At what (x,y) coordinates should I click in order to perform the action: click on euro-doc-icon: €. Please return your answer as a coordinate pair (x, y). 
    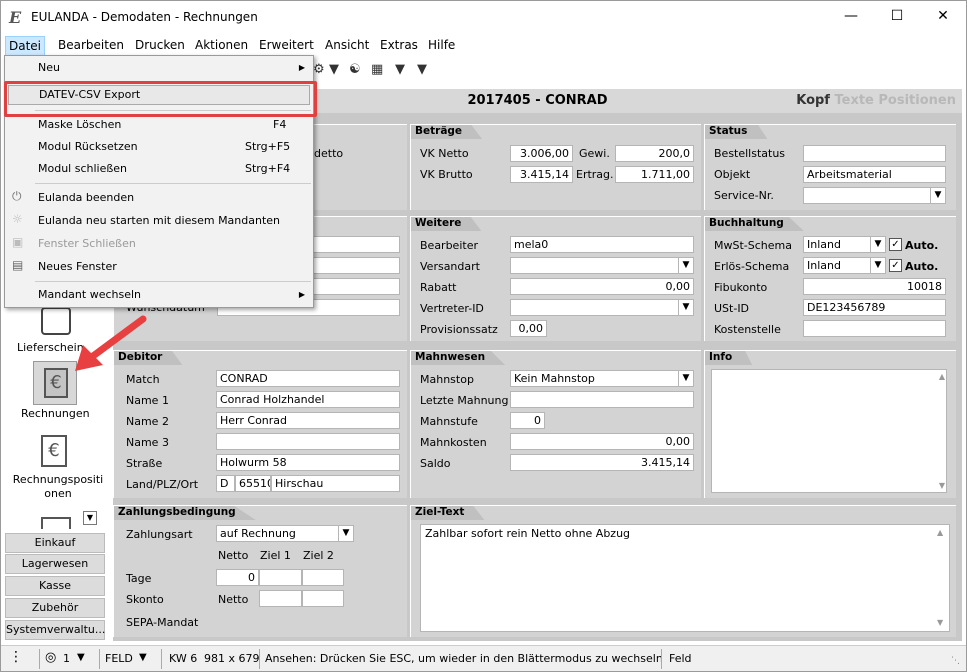
    Looking at the image, I should click on (54, 451).